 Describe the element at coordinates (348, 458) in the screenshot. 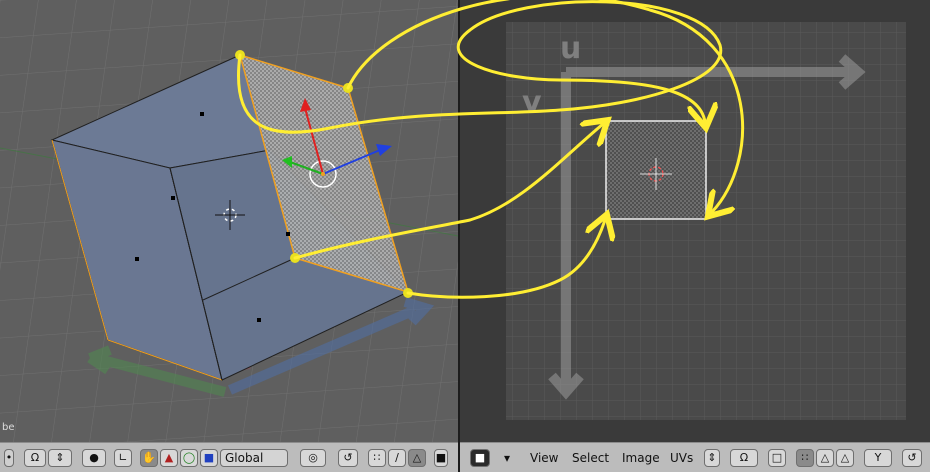

I see `proportional-icon: ↺` at that location.